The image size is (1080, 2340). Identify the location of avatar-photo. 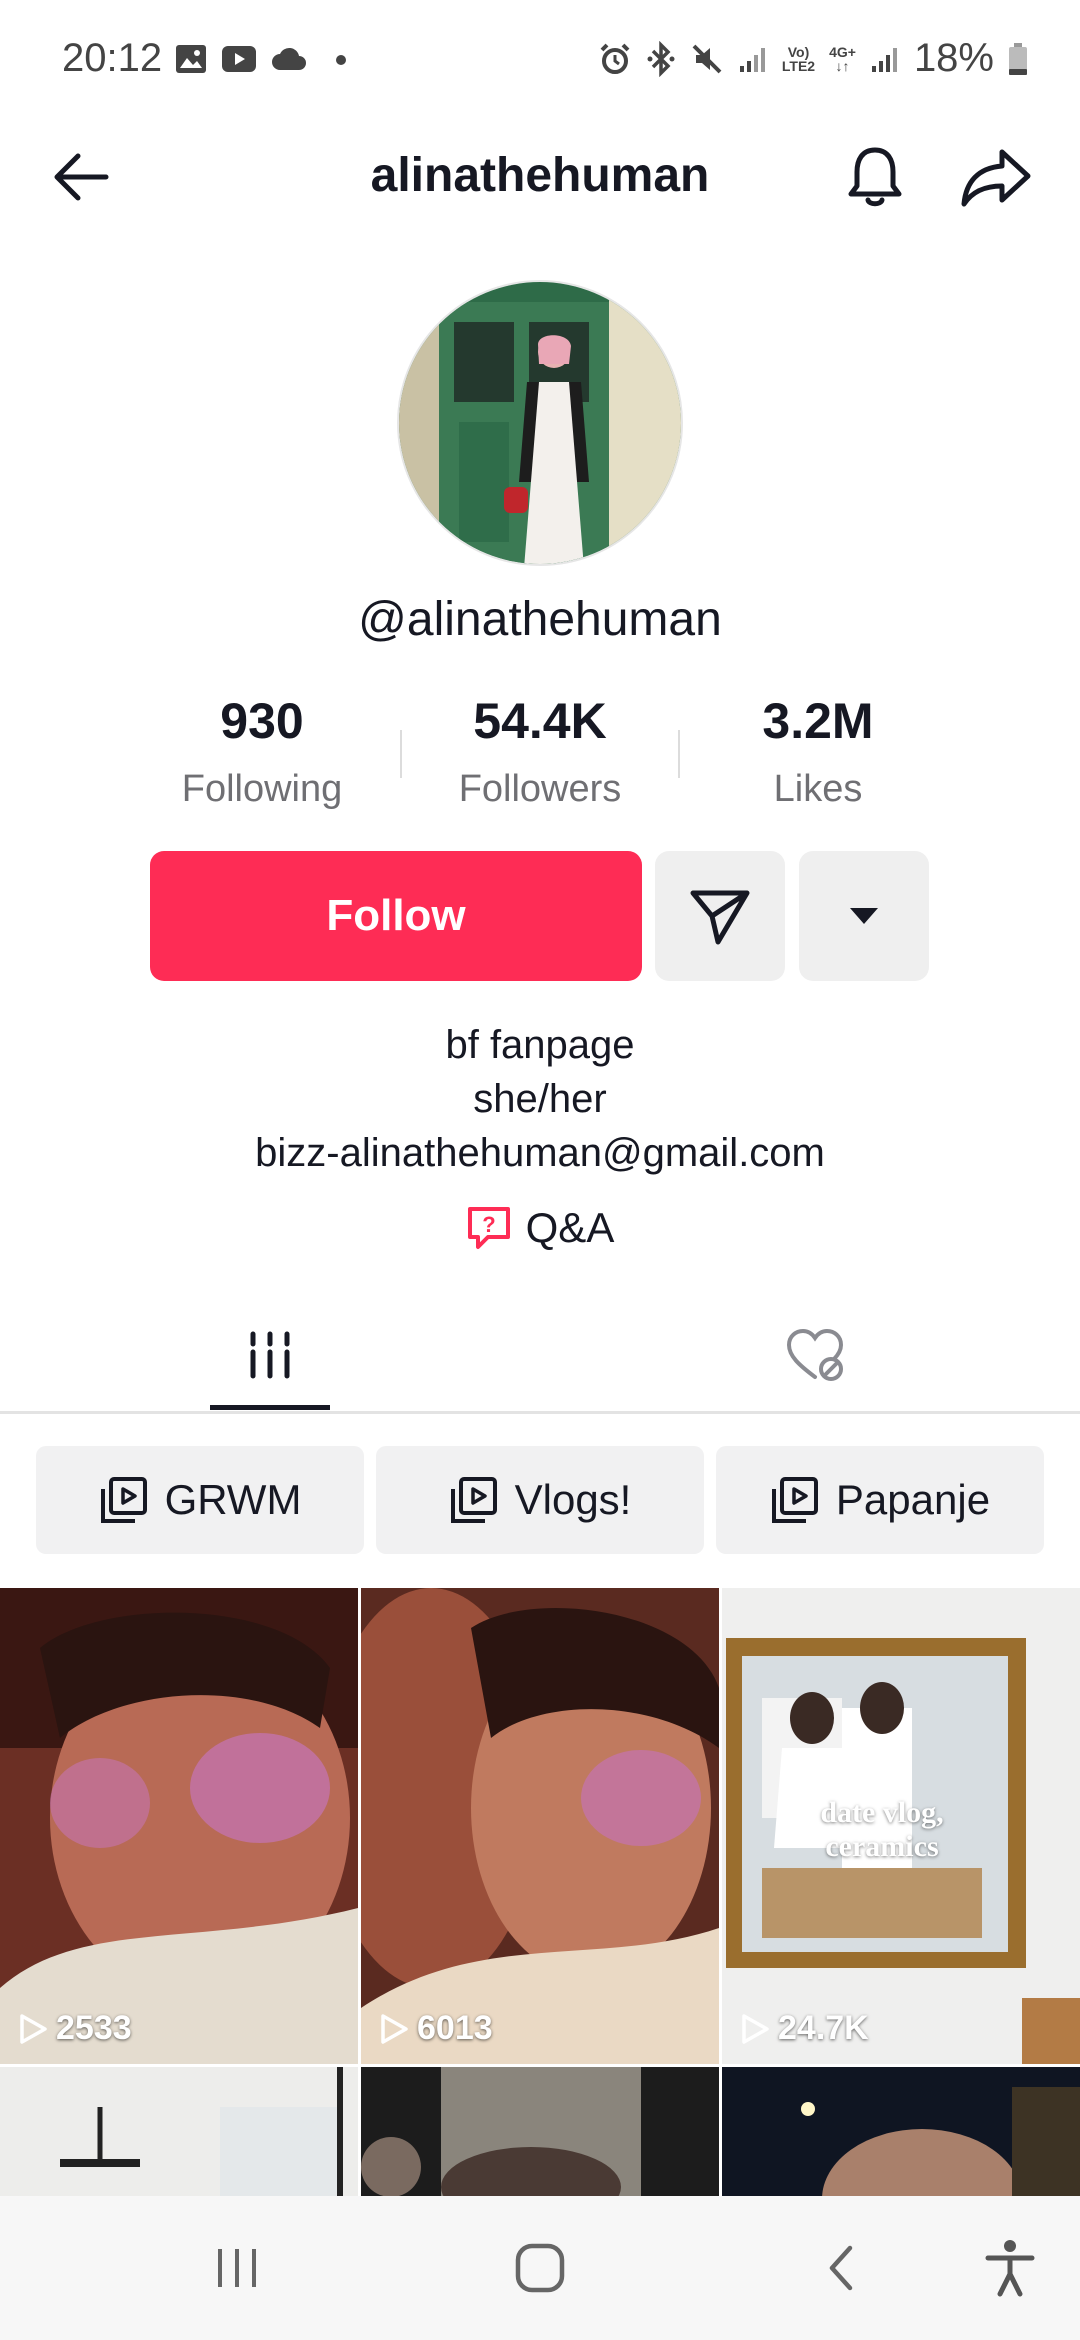
(540, 423).